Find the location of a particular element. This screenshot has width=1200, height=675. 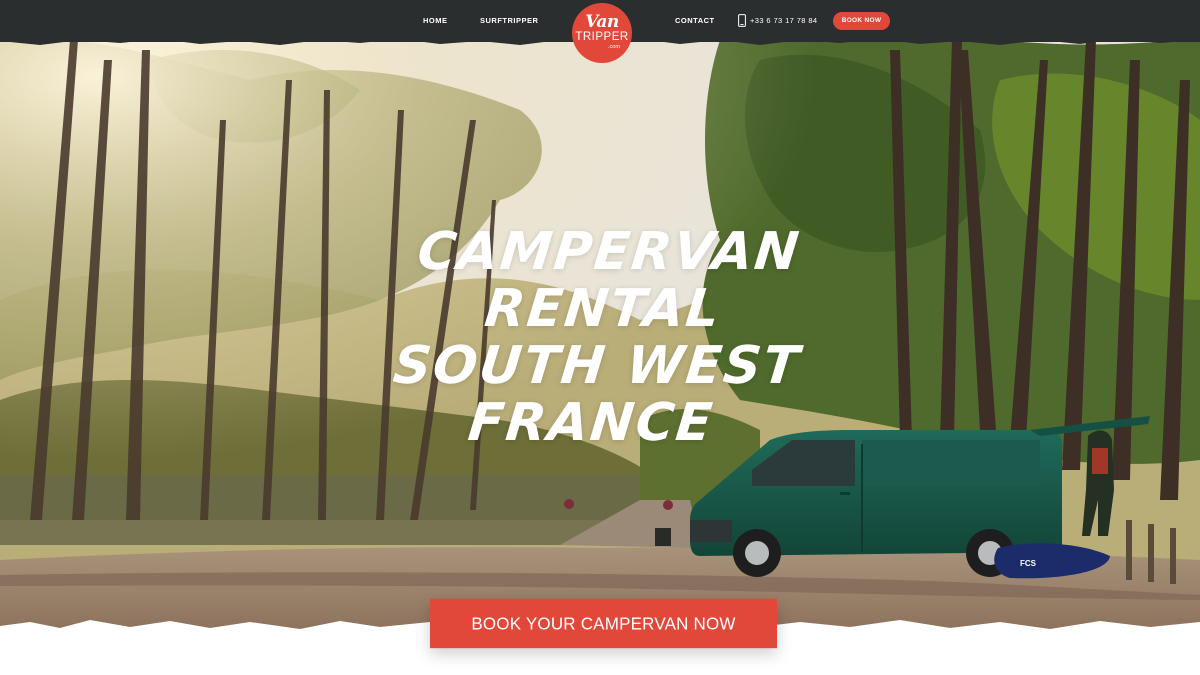

phone-icon is located at coordinates (742, 20).